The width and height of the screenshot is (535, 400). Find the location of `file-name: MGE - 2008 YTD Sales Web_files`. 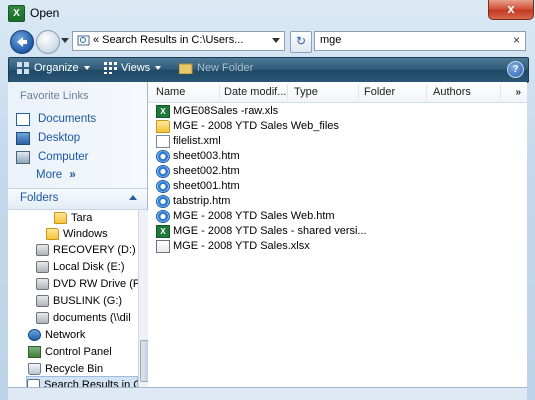

file-name: MGE - 2008 YTD Sales Web_files is located at coordinates (256, 126).